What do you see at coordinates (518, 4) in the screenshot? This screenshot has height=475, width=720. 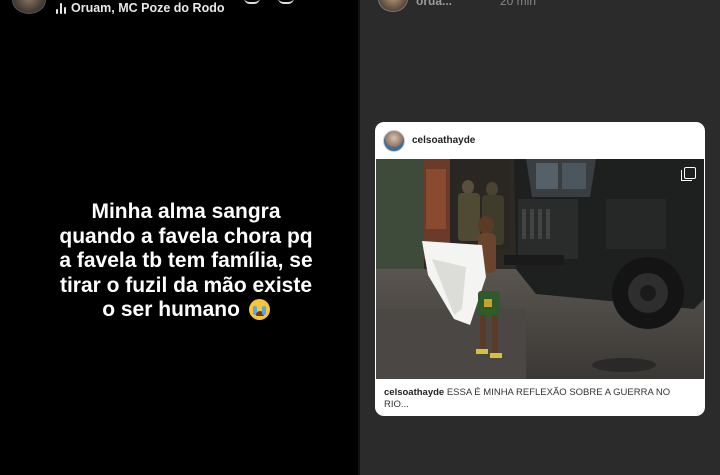 I see `right-header-time: 20 min` at bounding box center [518, 4].